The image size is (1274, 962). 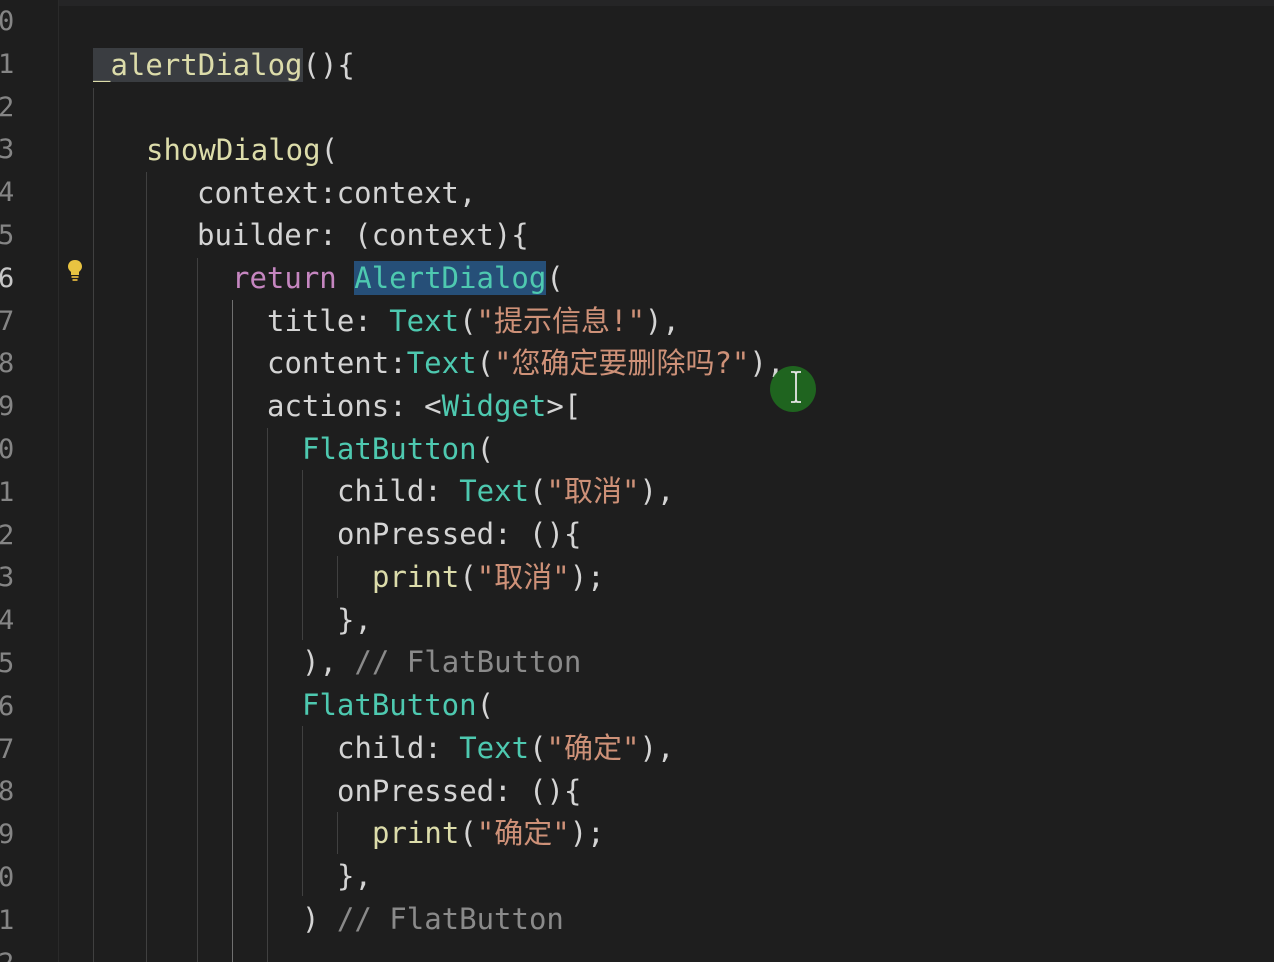 I want to click on code-line-6: return AlertDialog(, so click(x=398, y=278).